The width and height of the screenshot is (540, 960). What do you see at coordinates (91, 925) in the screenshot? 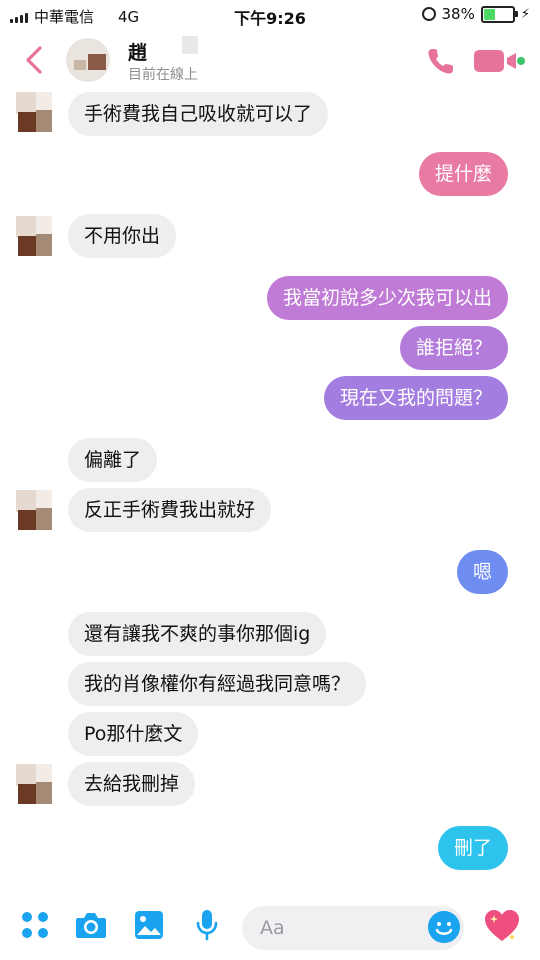
I see `camera-icon` at bounding box center [91, 925].